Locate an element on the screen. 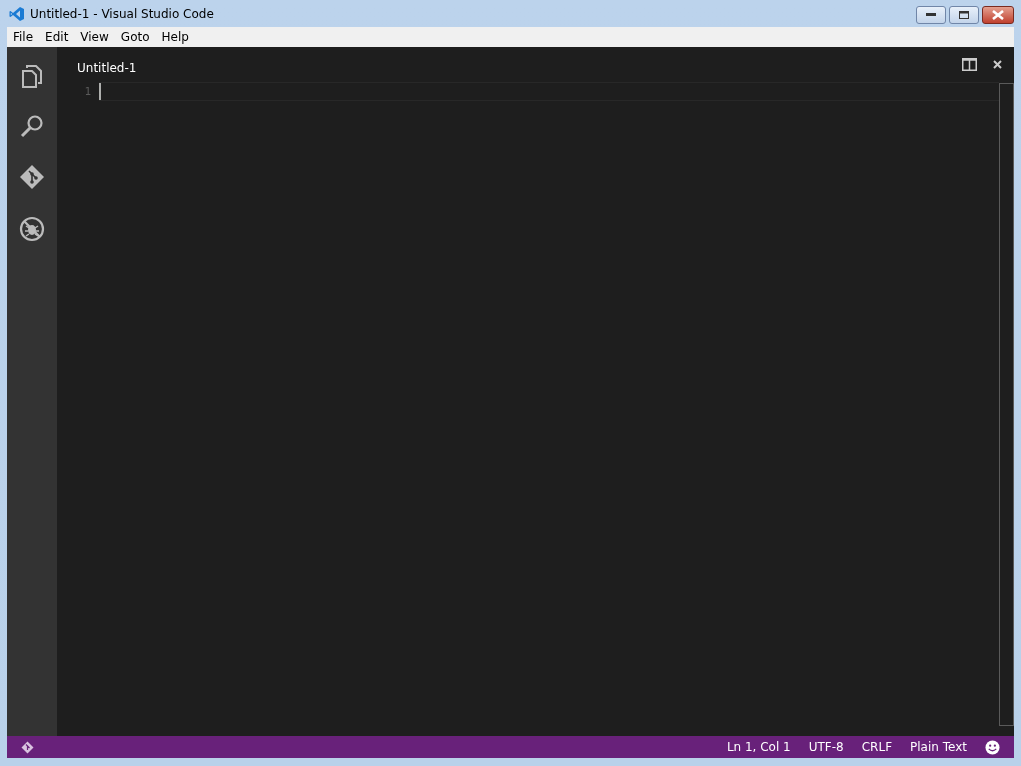  split-editor-icon is located at coordinates (969, 64).